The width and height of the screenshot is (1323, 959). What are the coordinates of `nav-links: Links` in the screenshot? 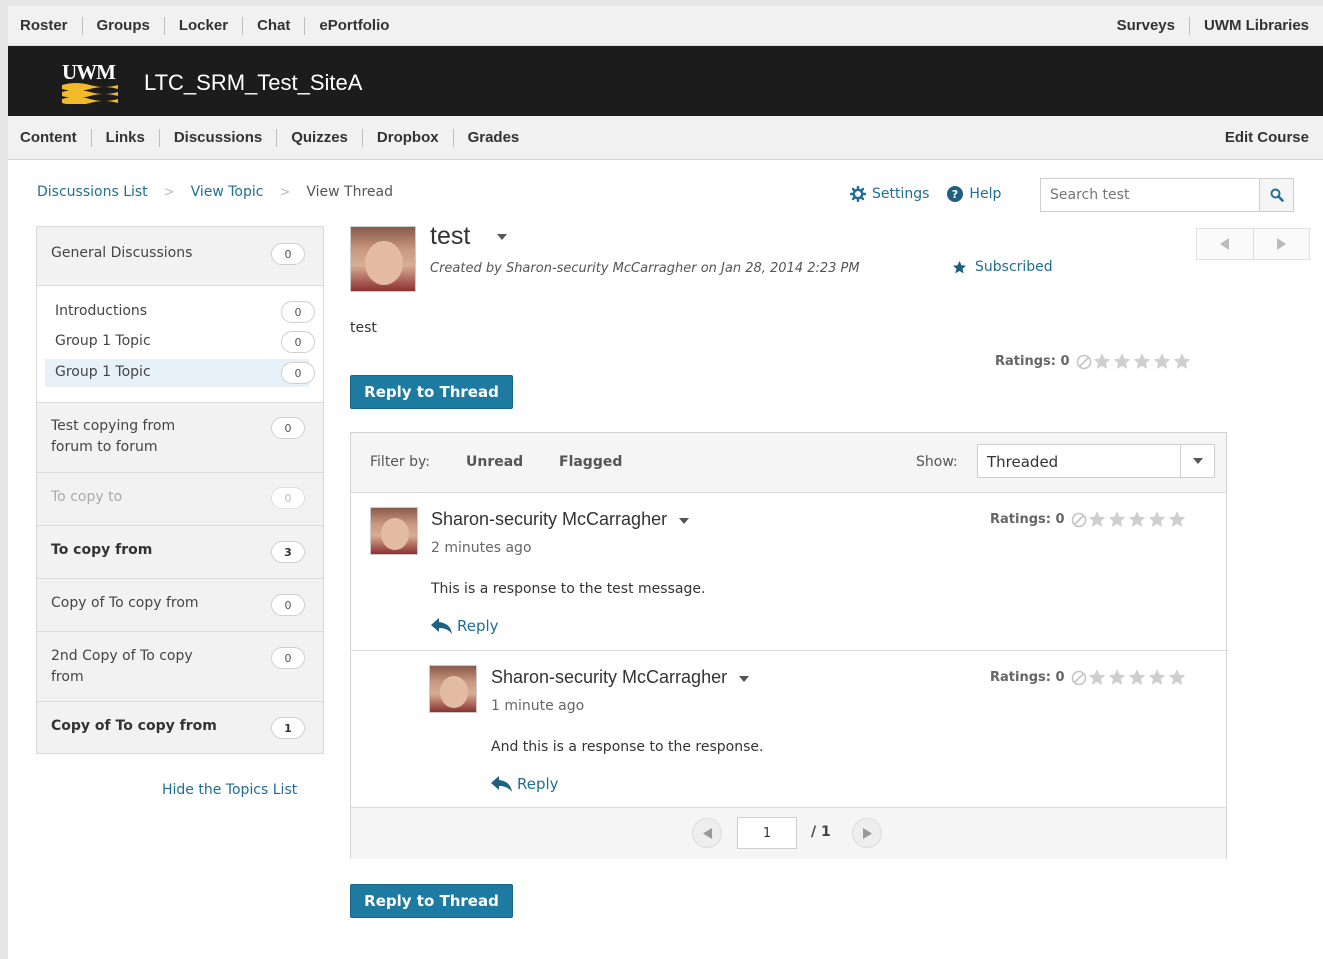 It's located at (126, 138).